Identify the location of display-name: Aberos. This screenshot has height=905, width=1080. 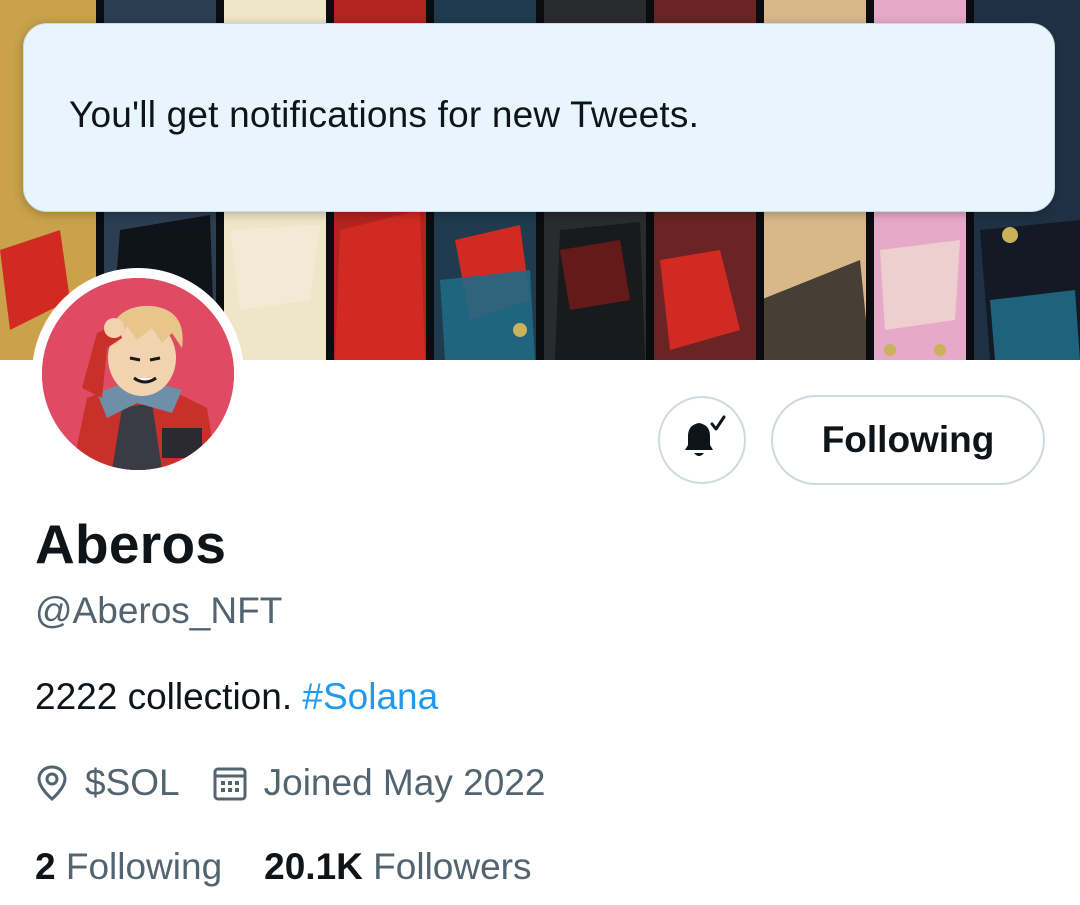
(131, 544).